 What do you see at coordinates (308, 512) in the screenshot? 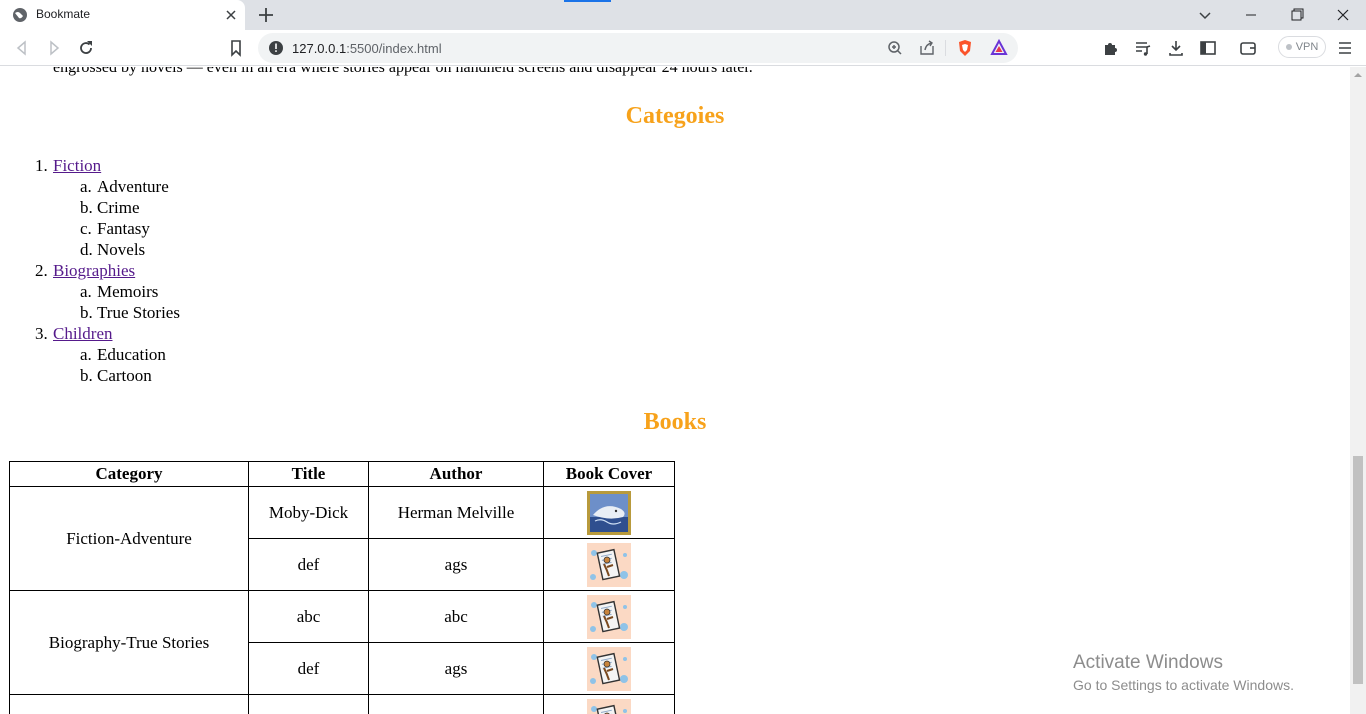
I see `title-cell: Moby-Dick` at bounding box center [308, 512].